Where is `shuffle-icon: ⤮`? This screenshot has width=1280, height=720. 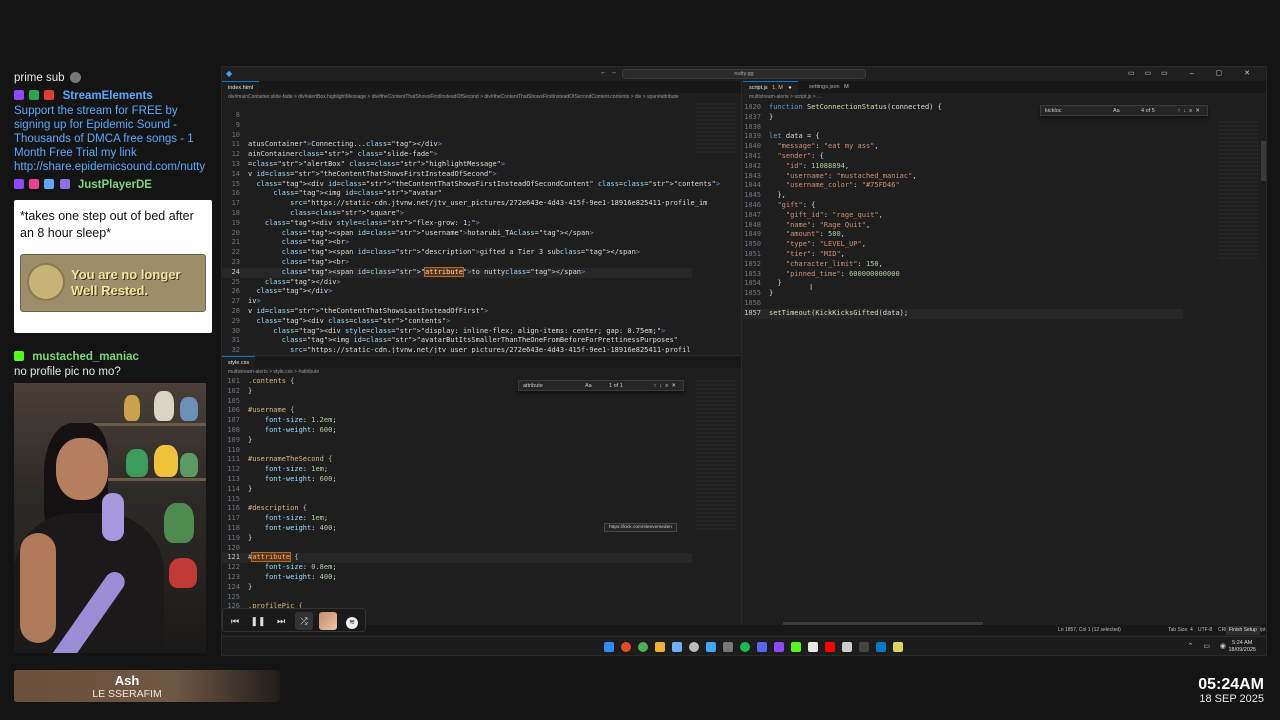
shuffle-icon: ⤮ is located at coordinates (304, 621).